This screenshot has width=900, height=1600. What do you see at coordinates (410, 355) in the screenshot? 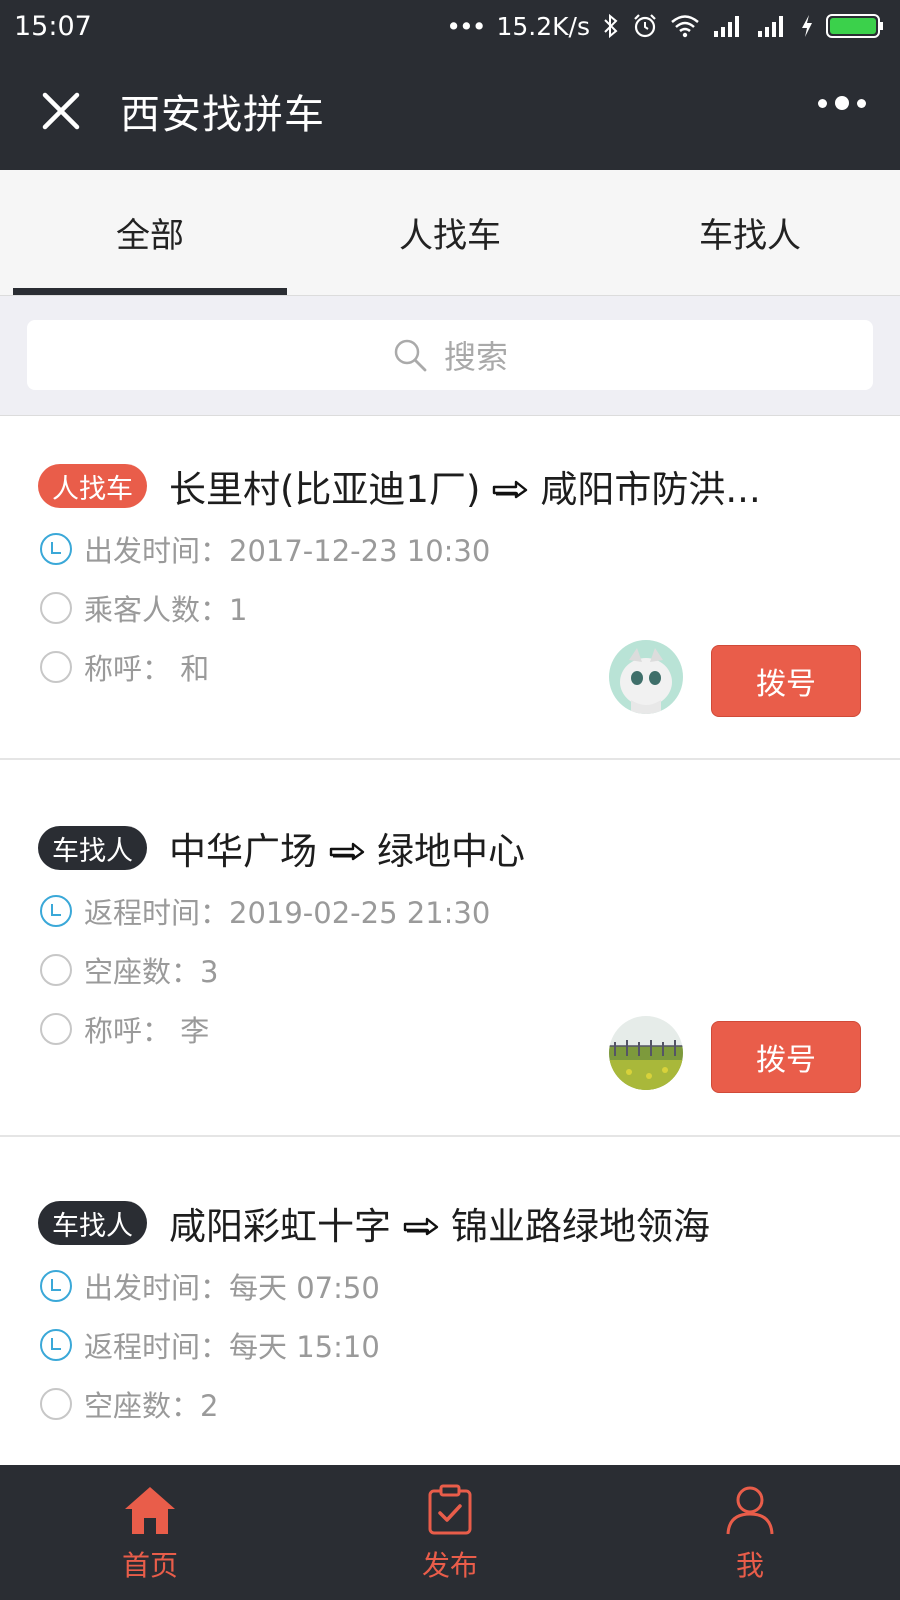
I see `search-icon` at bounding box center [410, 355].